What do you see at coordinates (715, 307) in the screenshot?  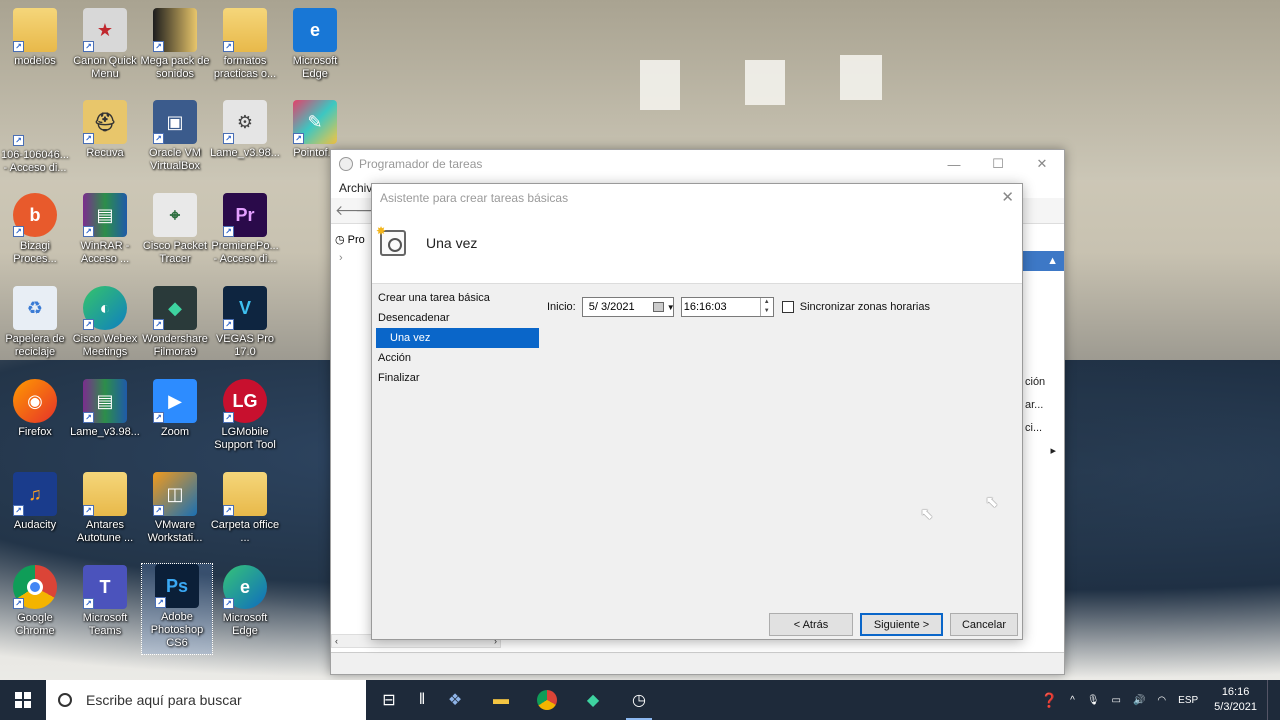 I see `start-time-input` at bounding box center [715, 307].